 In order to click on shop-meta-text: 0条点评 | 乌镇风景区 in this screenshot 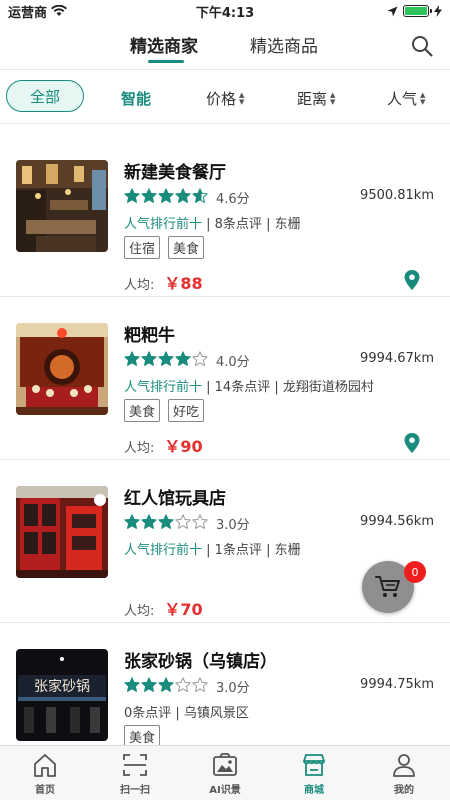, I will do `click(186, 713)`.